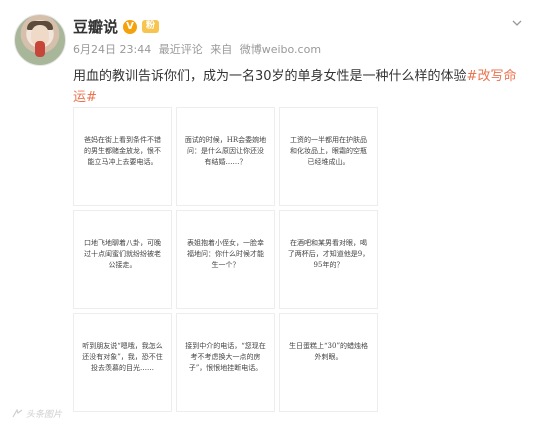  Describe the element at coordinates (328, 151) in the screenshot. I see `image-caption-3: 工资的一半都用在护肤品和化妆品上，眼霜的空瓶已经堆成山。` at that location.